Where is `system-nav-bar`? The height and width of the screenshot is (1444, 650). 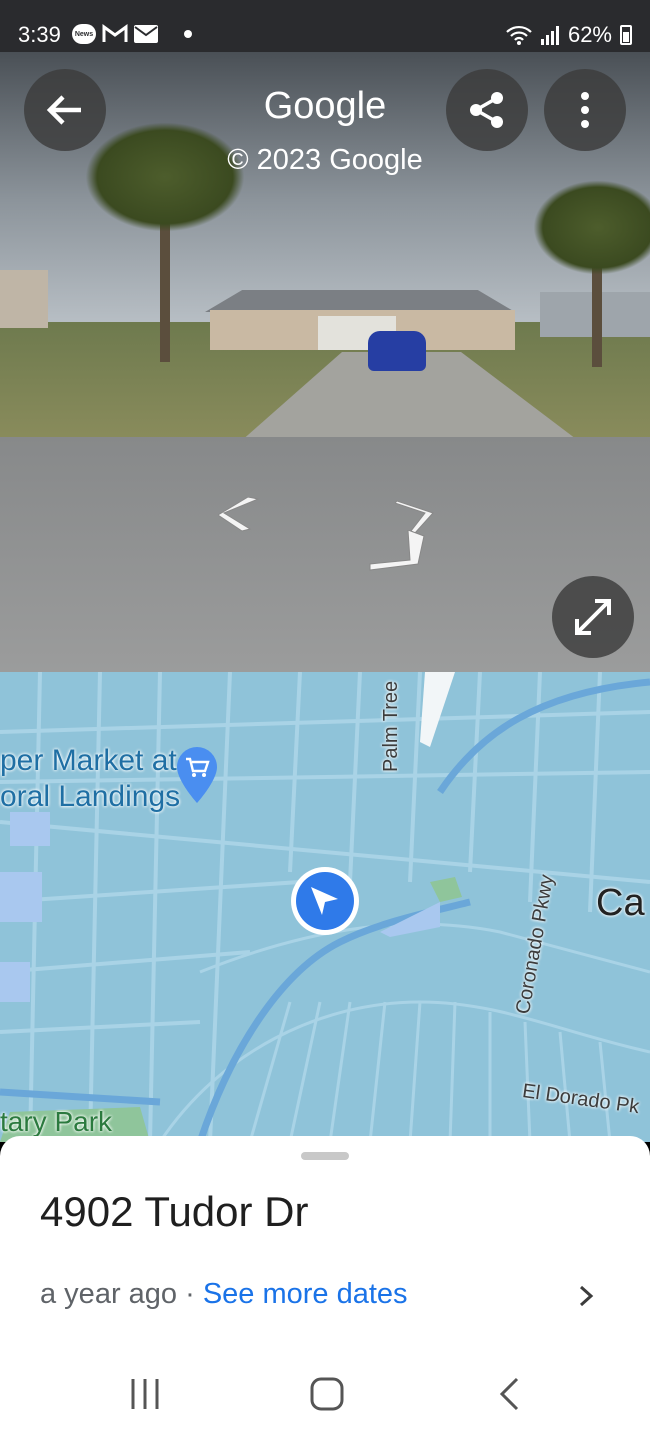 system-nav-bar is located at coordinates (325, 1398).